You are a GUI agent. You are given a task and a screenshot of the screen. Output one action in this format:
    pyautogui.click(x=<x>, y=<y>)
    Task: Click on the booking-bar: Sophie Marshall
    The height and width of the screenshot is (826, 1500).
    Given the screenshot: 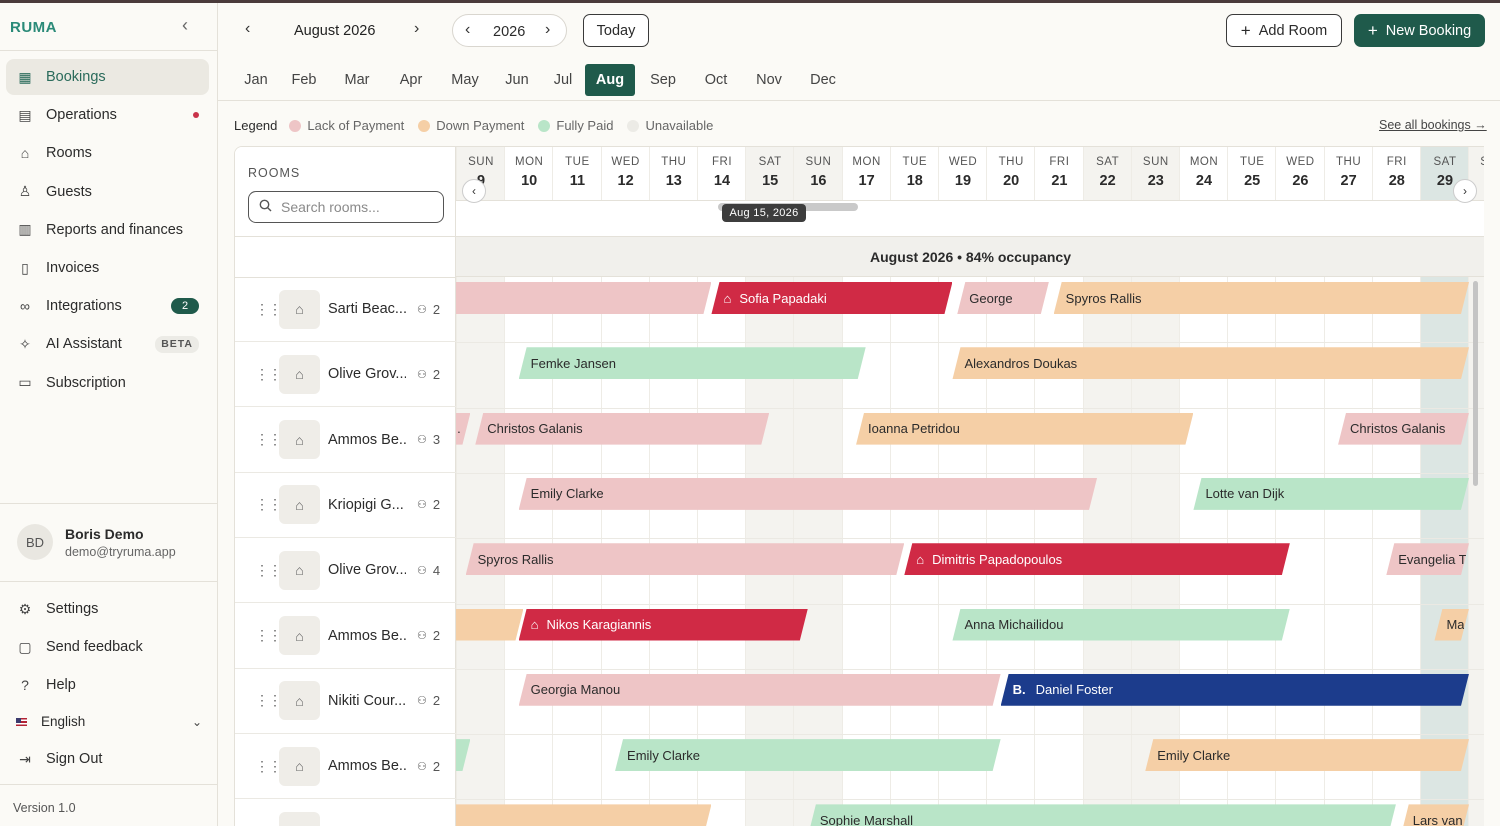 What is the action you would take?
    pyautogui.click(x=1102, y=815)
    